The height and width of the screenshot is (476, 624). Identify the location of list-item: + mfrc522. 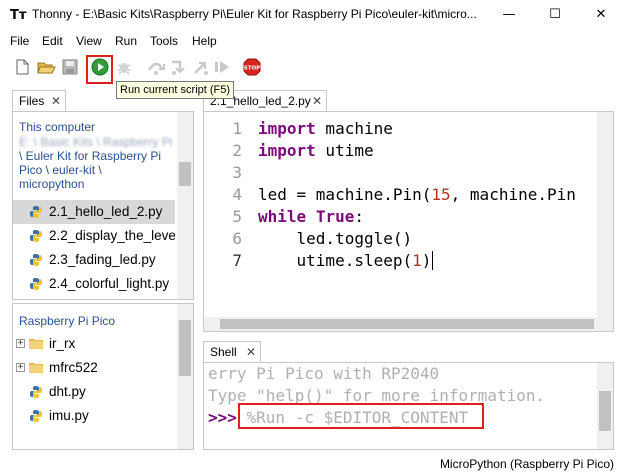
(94, 368).